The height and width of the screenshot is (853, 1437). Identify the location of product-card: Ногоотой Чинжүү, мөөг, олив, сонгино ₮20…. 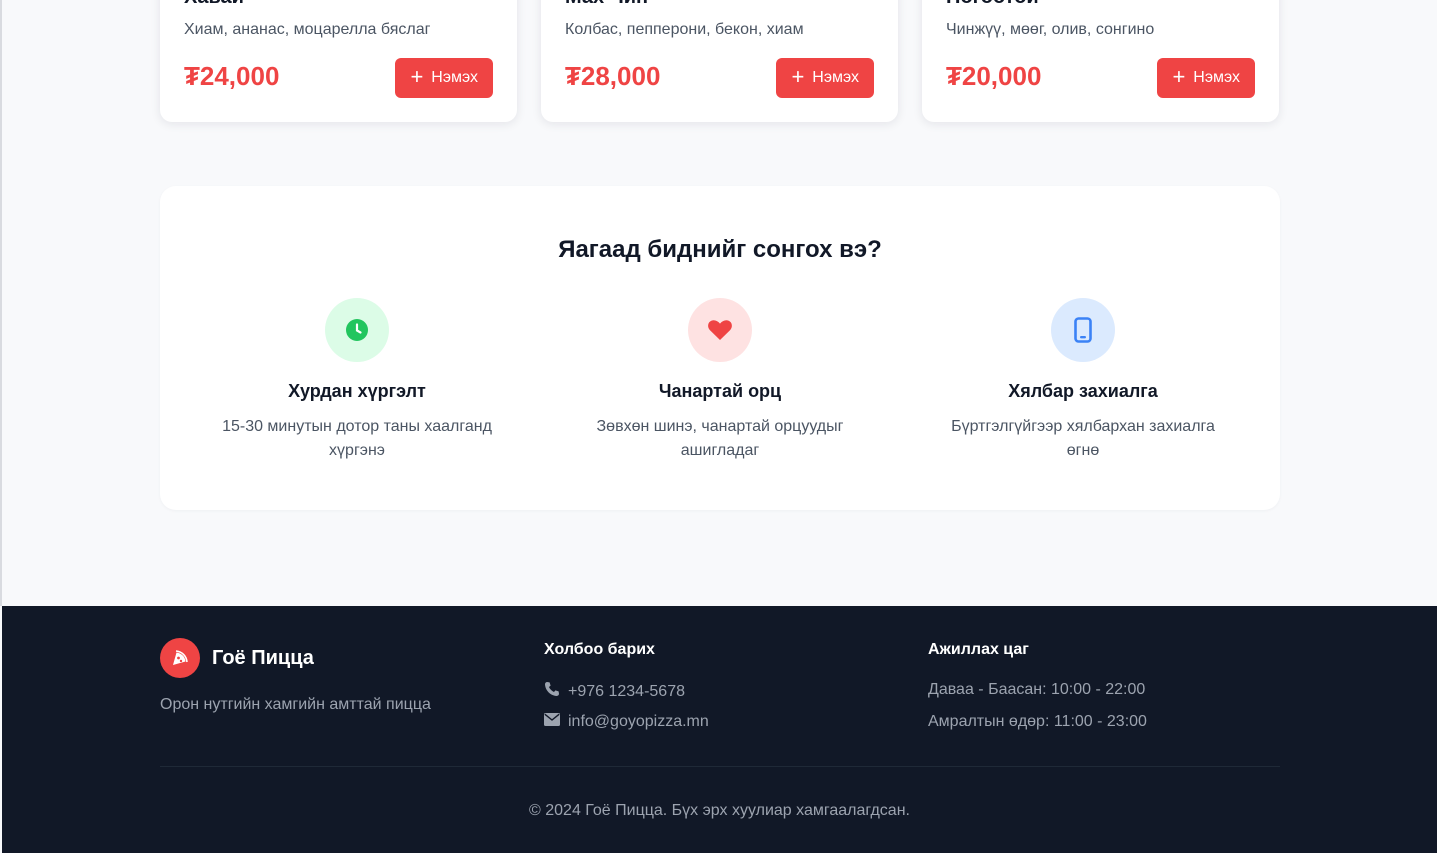
(1100, 61).